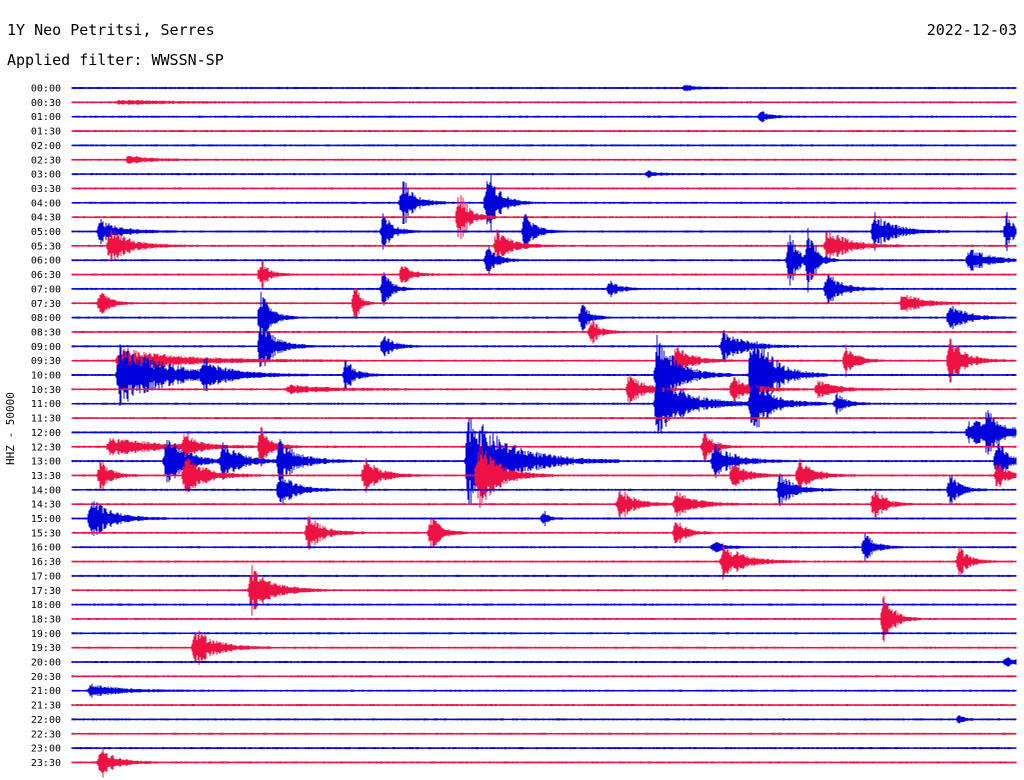  What do you see at coordinates (46, 691) in the screenshot?
I see `row-time-label: 21:00` at bounding box center [46, 691].